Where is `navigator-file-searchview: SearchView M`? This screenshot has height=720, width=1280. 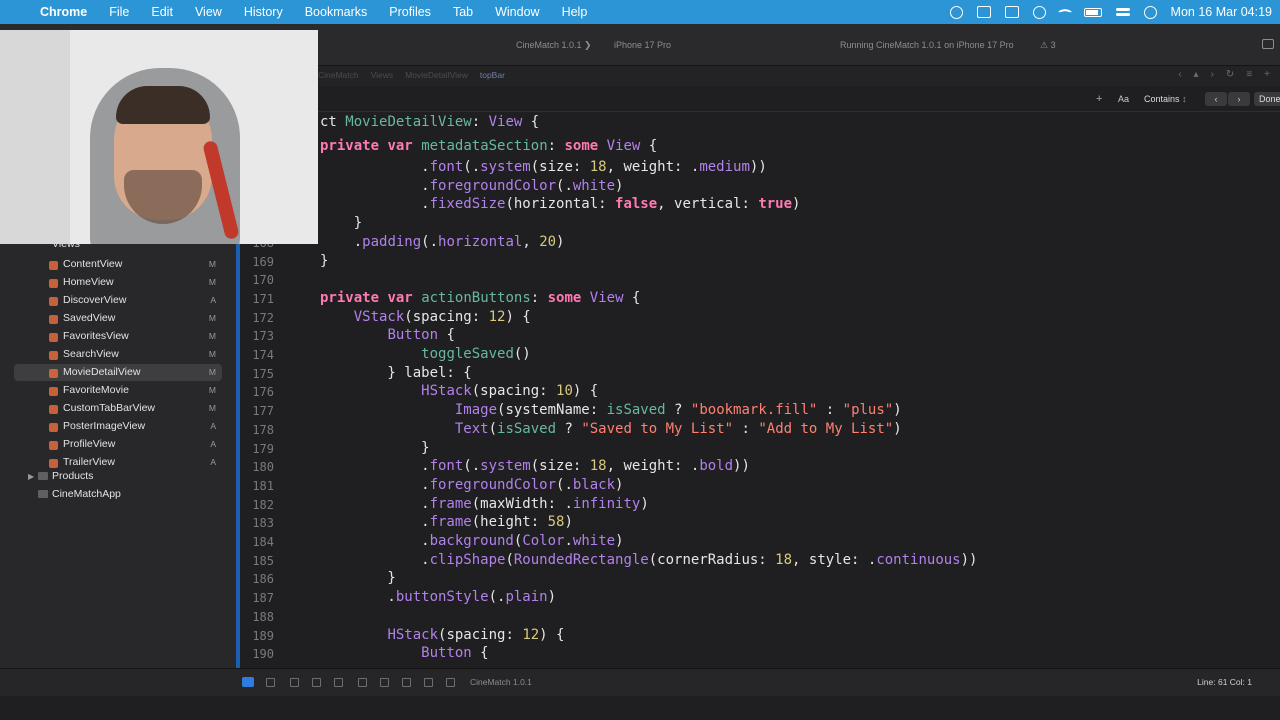 navigator-file-searchview: SearchView M is located at coordinates (118, 354).